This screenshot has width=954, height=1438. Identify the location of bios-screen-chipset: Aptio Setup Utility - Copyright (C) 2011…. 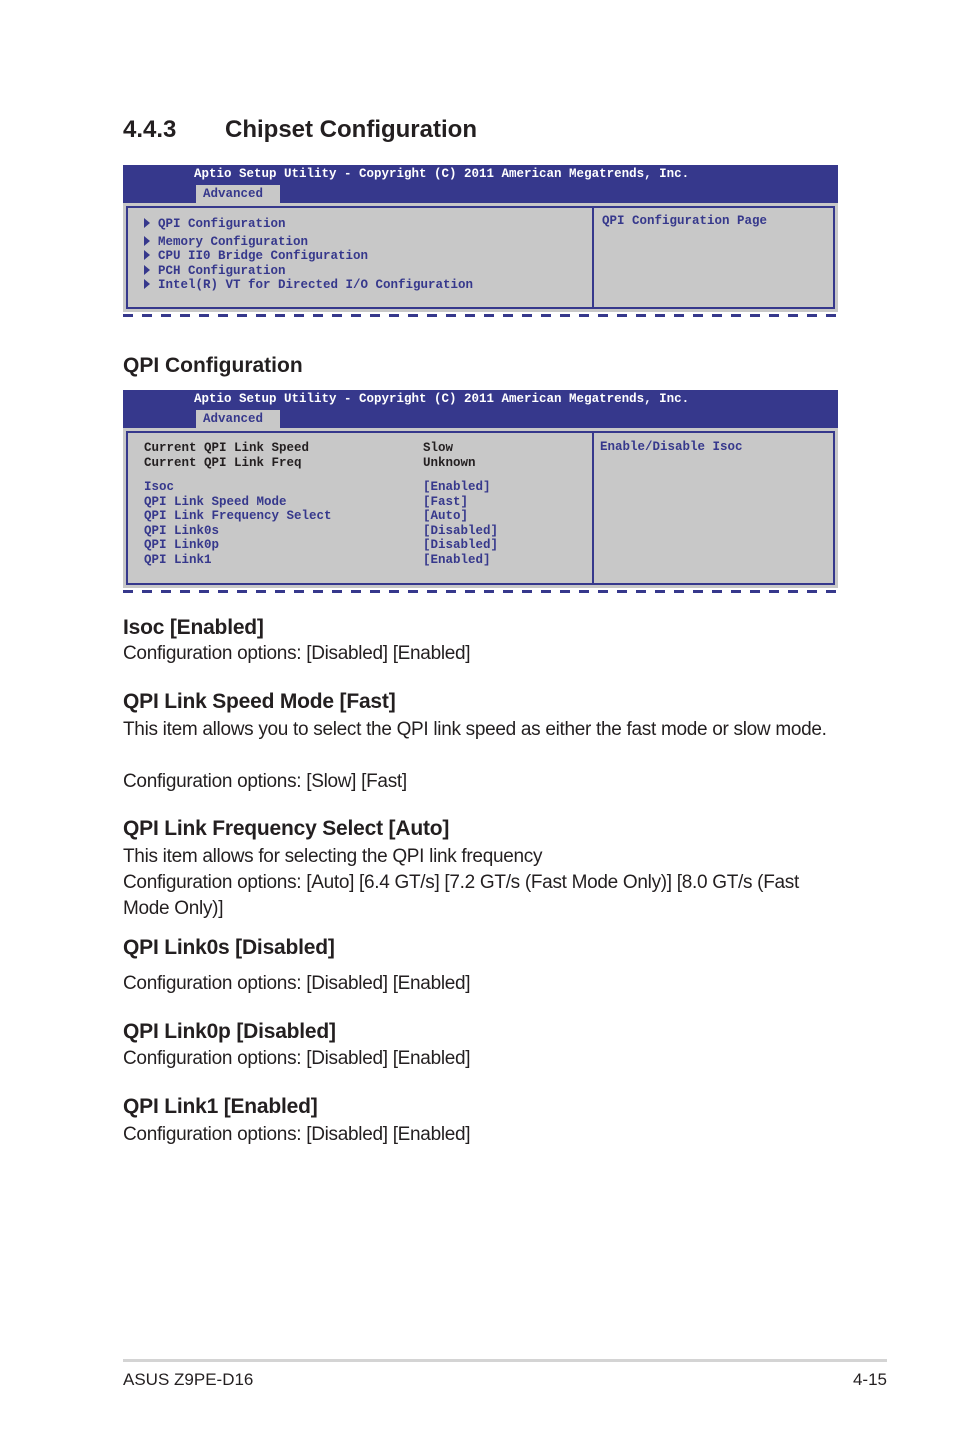
(480, 241).